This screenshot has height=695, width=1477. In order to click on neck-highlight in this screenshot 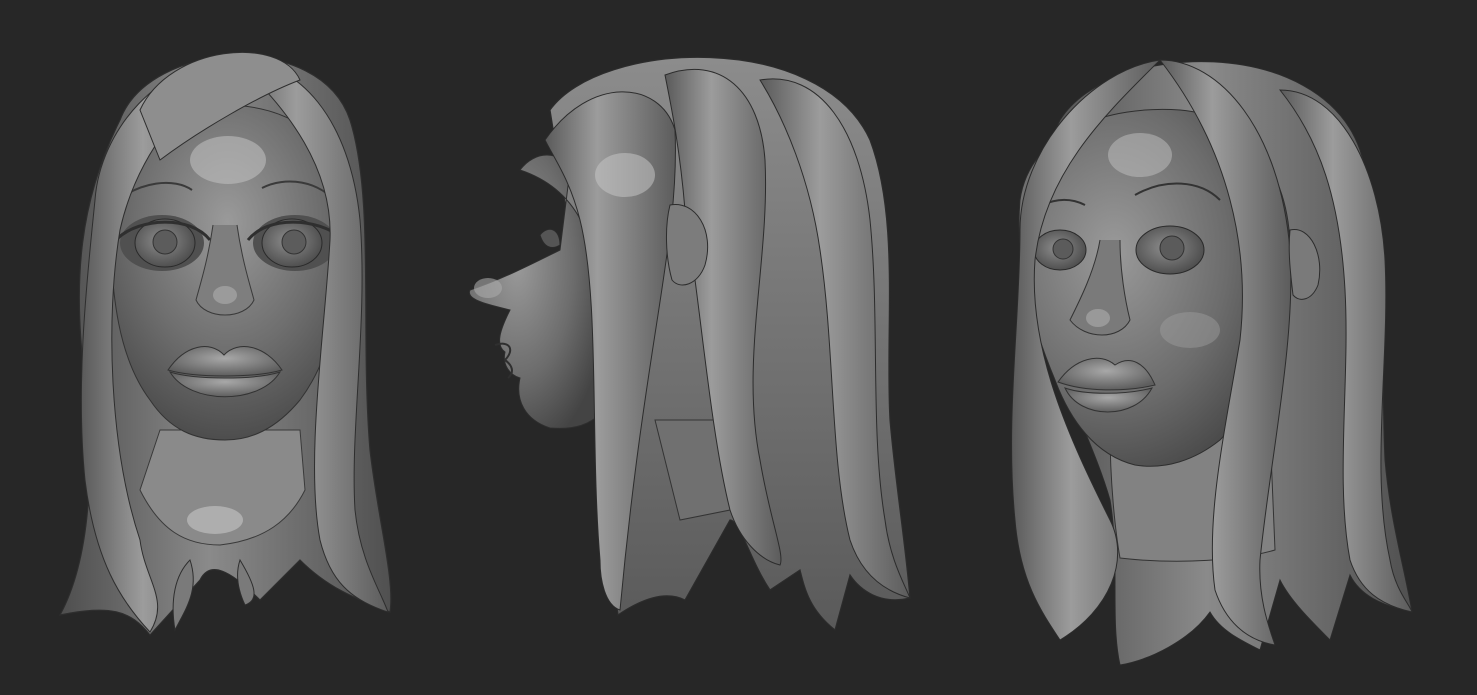, I will do `click(215, 520)`.